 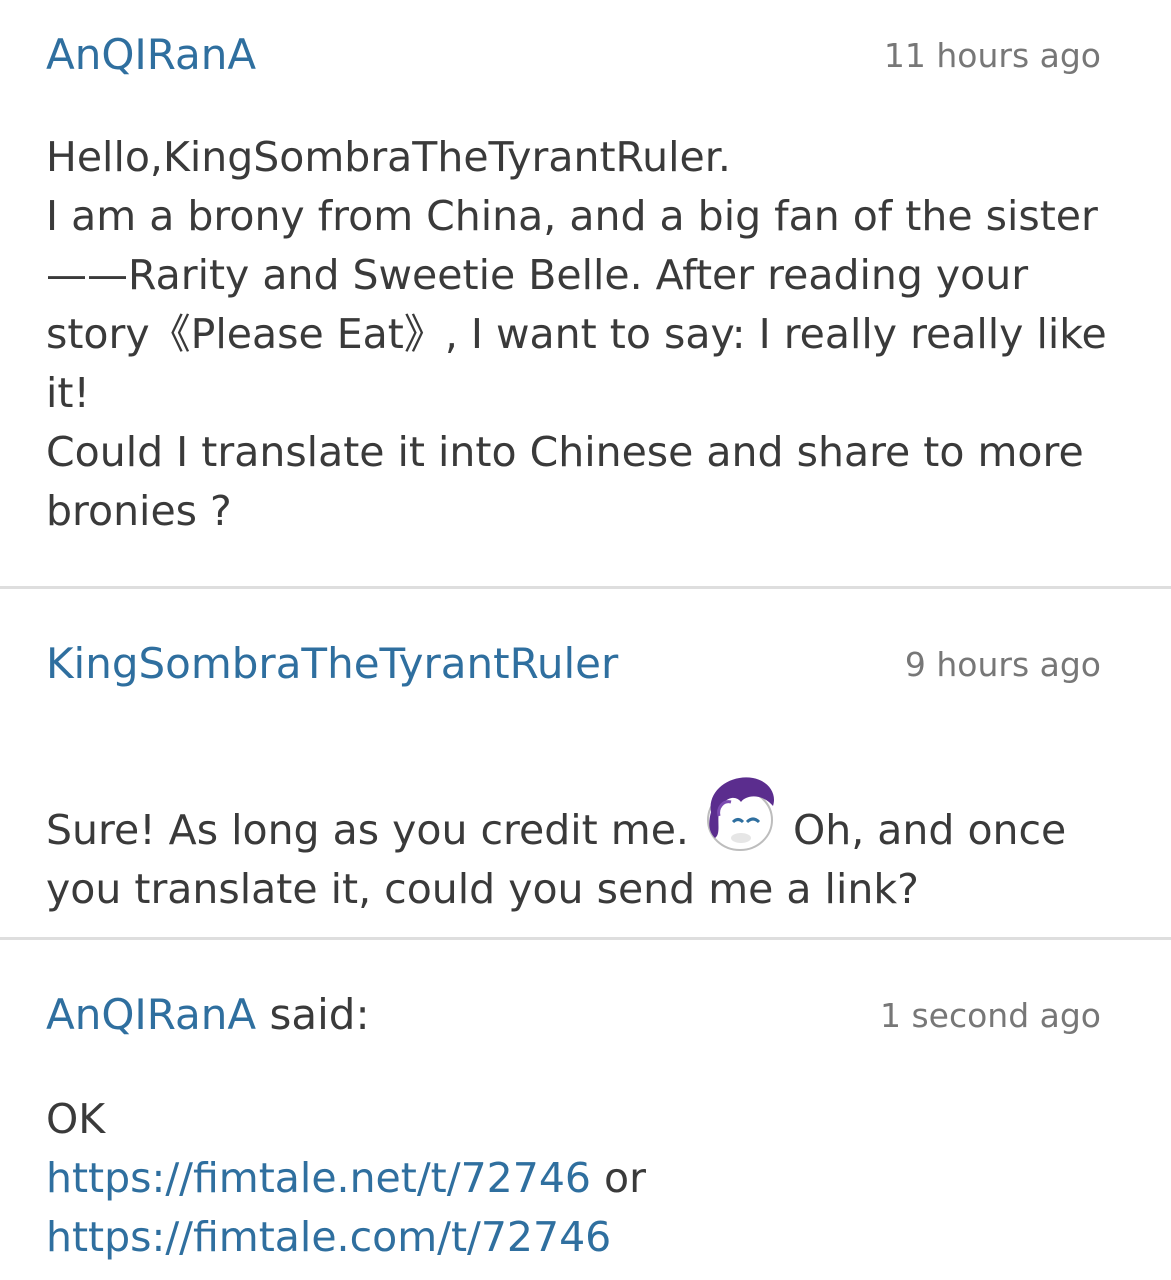 I want to click on comment-timestamp: 9 hours ago, so click(x=1002, y=664).